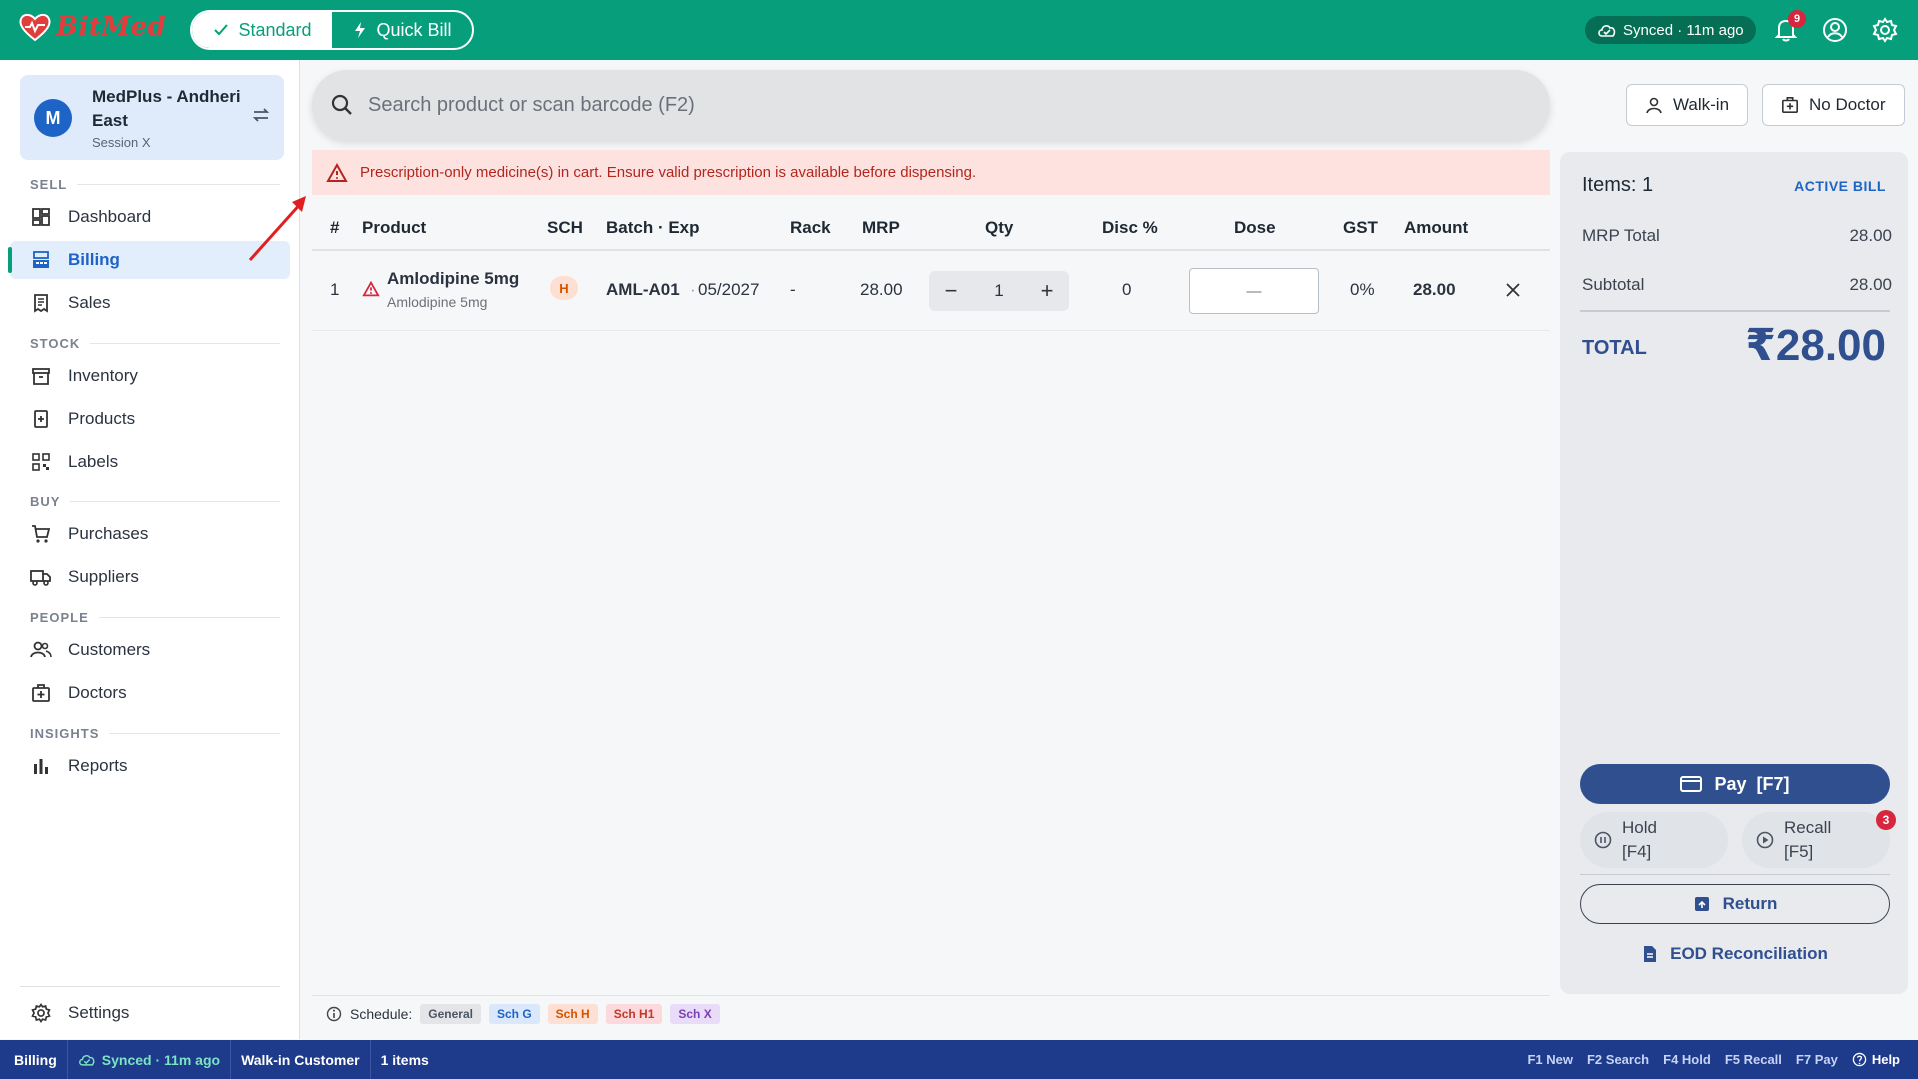 The image size is (1918, 1079). Describe the element at coordinates (414, 29) in the screenshot. I see `quick-bill-mode-label: Quick Bill` at that location.